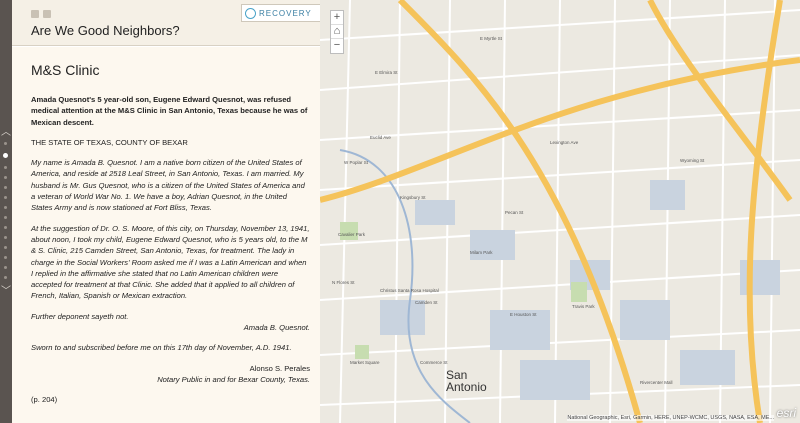 This screenshot has width=800, height=423. Describe the element at coordinates (426, 302) in the screenshot. I see `street-label: Camden St` at that location.